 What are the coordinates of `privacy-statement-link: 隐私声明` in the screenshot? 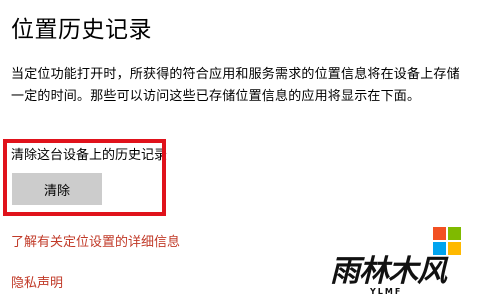 It's located at (37, 284).